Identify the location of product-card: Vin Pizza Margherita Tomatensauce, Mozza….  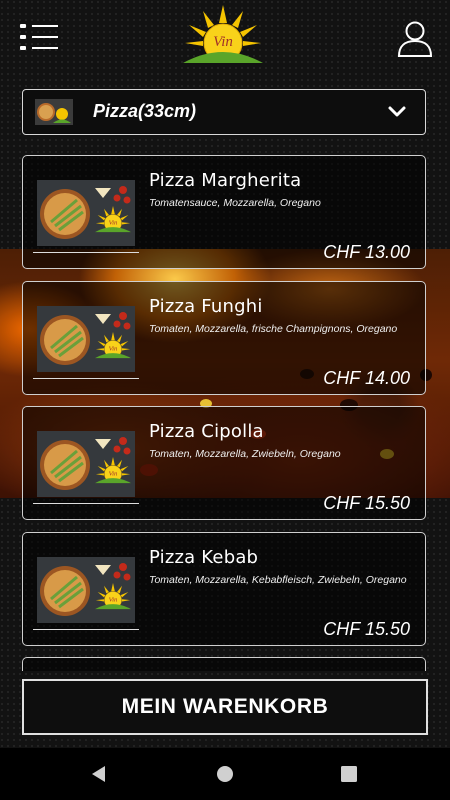
(224, 212).